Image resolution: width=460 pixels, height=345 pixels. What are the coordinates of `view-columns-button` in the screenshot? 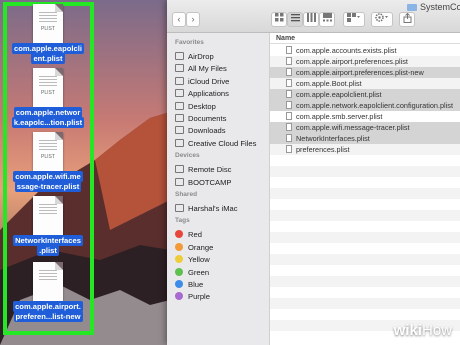 It's located at (311, 19).